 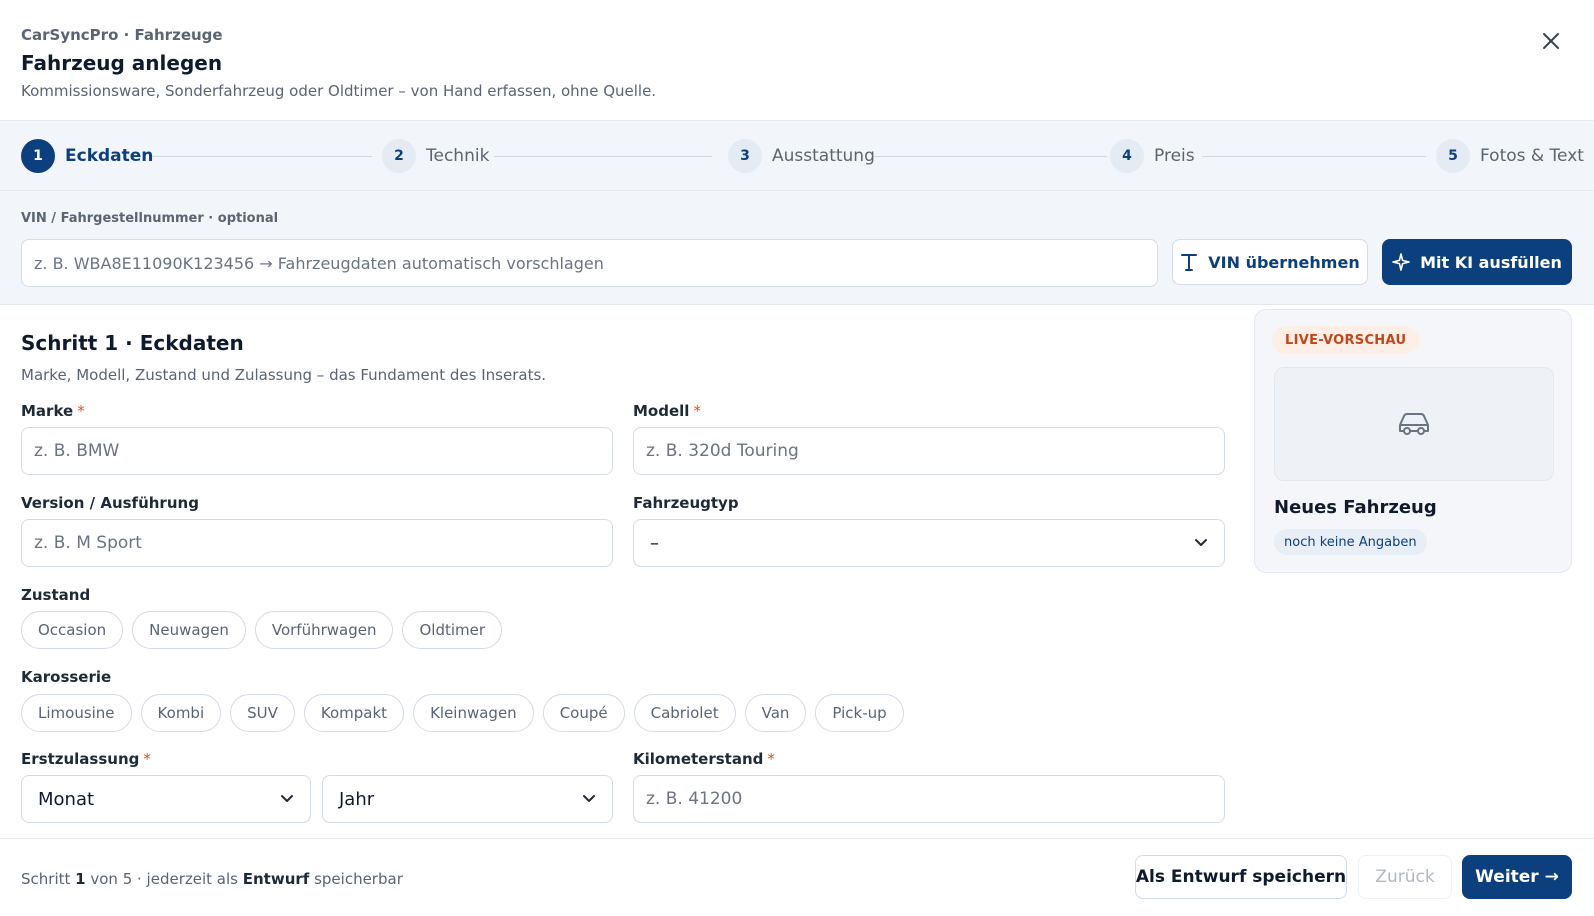 I want to click on step-preis: 4 Preis, so click(x=1152, y=156).